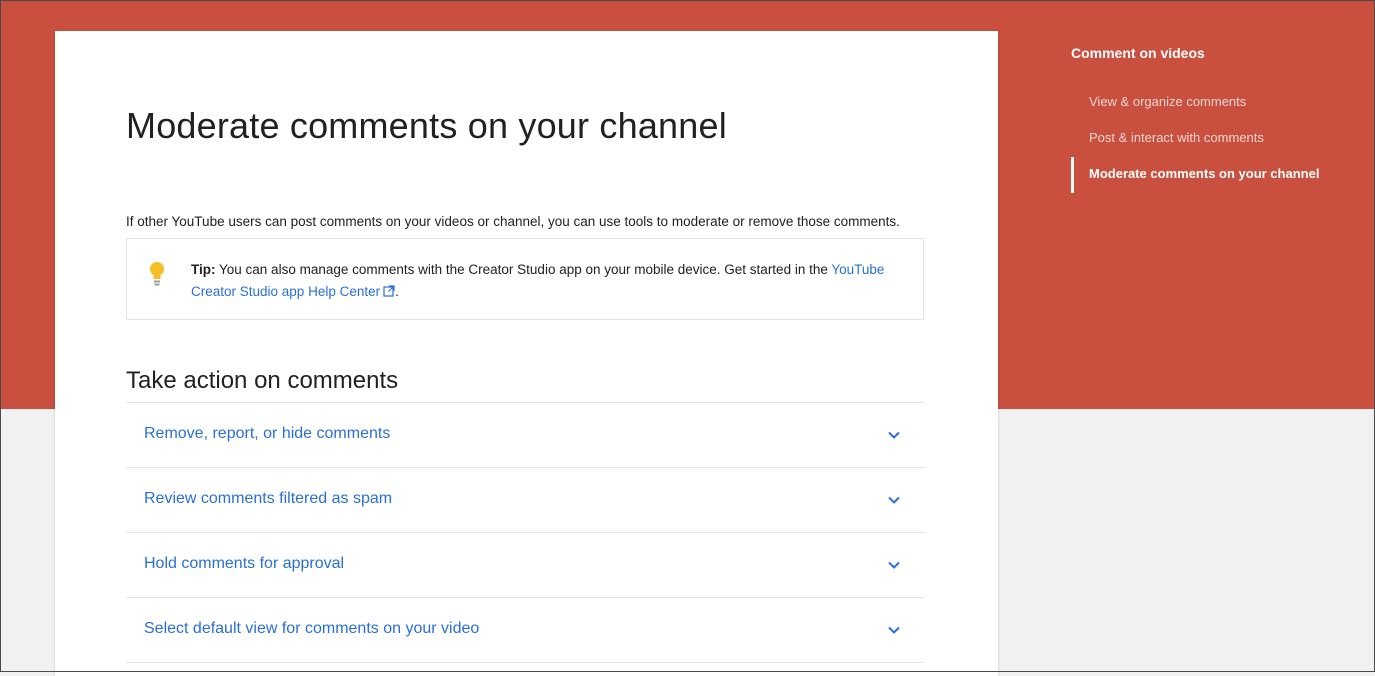  What do you see at coordinates (1167, 101) in the screenshot?
I see `side-nav-item-view-organize: View & organize comments` at bounding box center [1167, 101].